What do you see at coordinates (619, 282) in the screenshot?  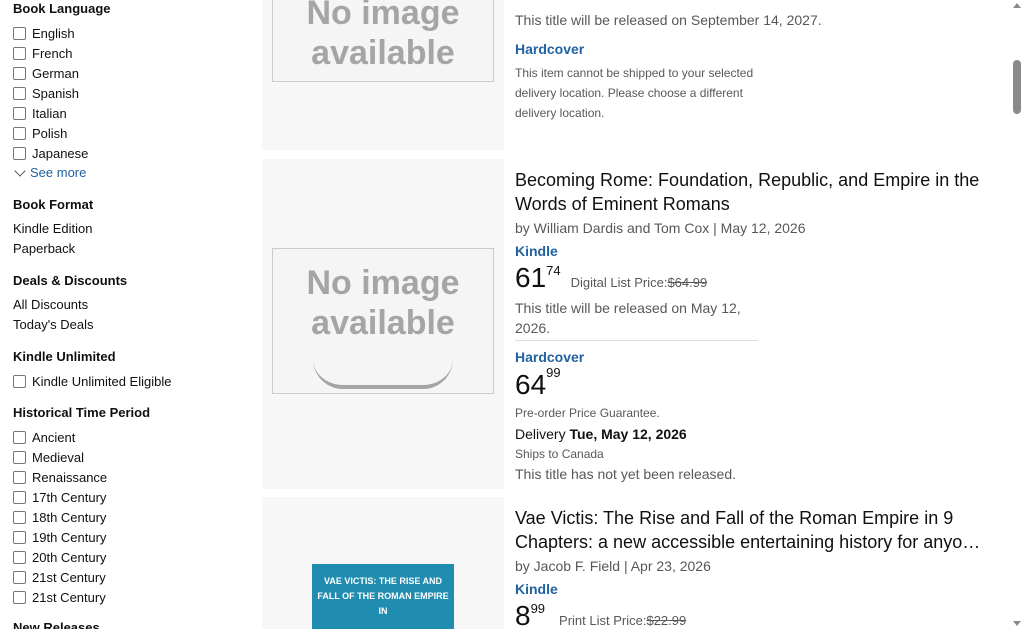 I see `digital-list-label: Digital List Price:` at bounding box center [619, 282].